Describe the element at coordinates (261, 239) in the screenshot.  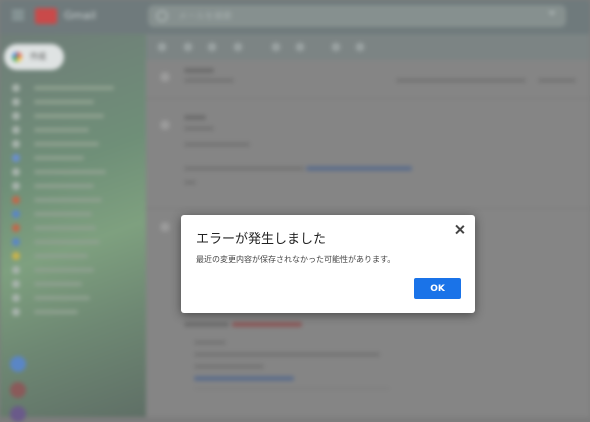
I see `dialog-title: エラーが発生しました` at that location.